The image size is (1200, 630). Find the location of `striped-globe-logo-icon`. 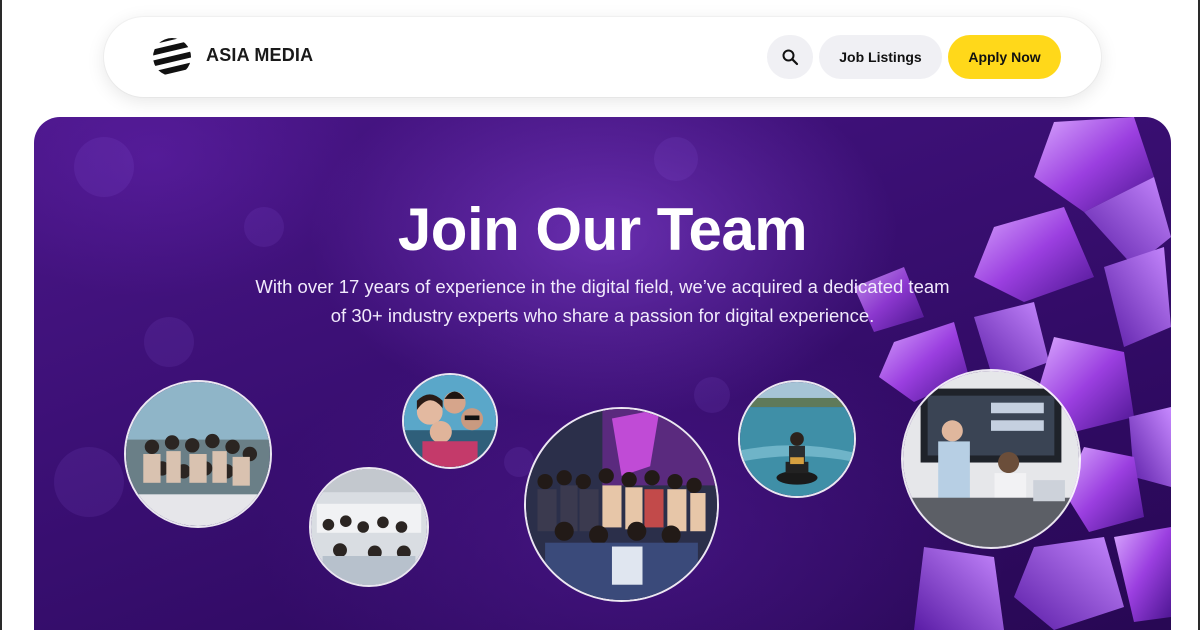

striped-globe-logo-icon is located at coordinates (172, 57).